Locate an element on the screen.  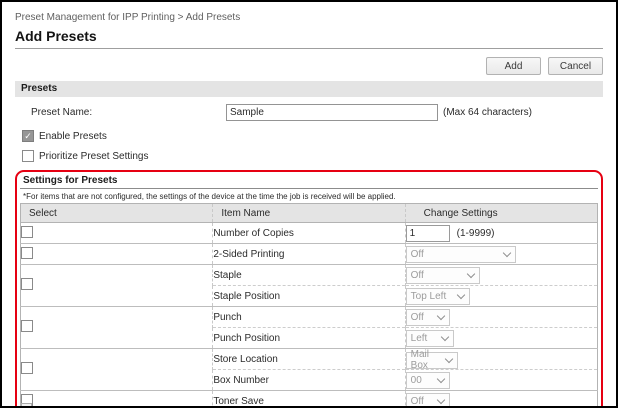
preset-name-input is located at coordinates (332, 112).